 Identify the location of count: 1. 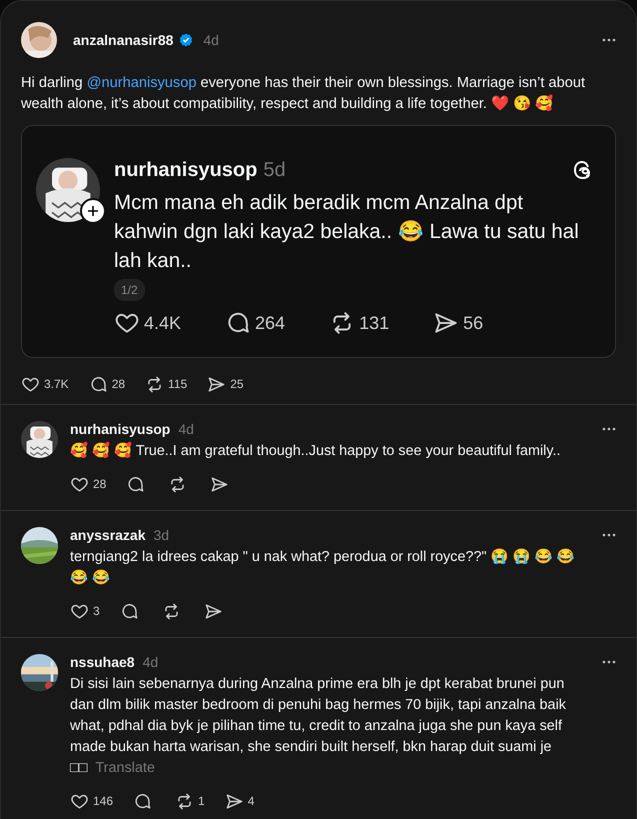
(201, 801).